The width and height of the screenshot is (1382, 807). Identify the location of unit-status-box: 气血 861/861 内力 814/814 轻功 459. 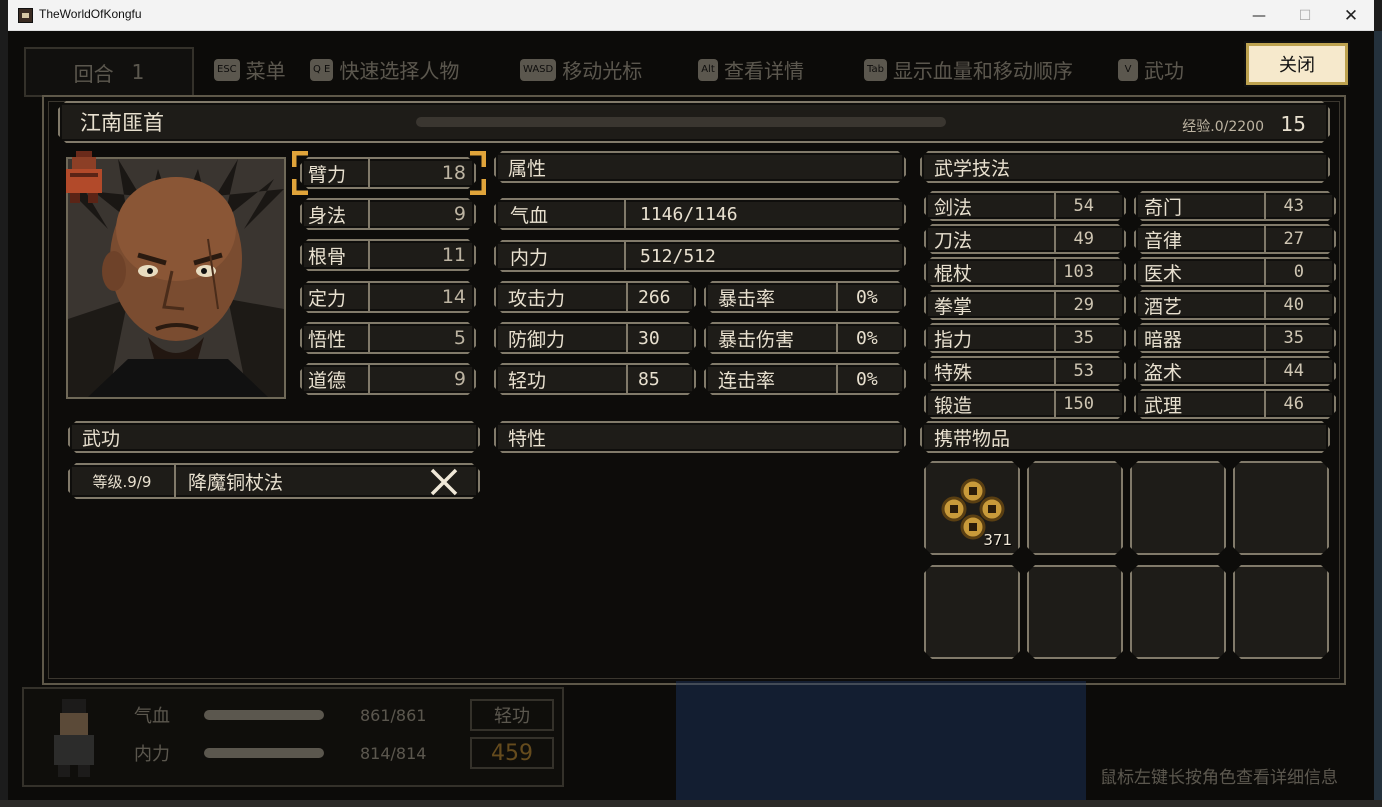
(293, 737).